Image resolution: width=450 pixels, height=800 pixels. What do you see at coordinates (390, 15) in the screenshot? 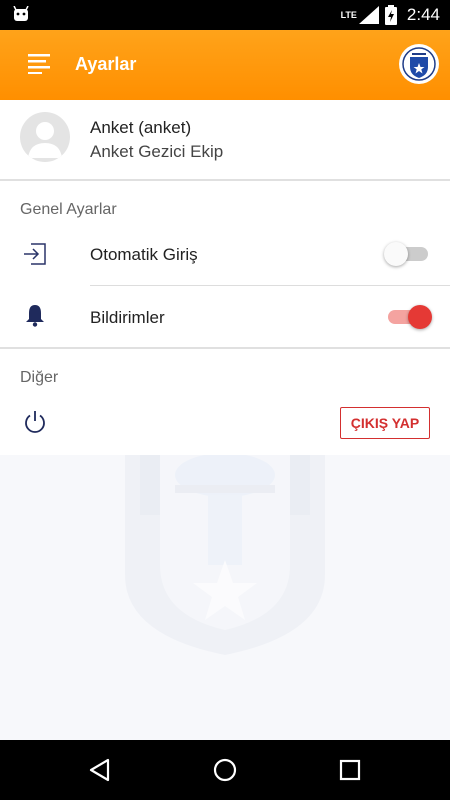
I see `battery-icon` at bounding box center [390, 15].